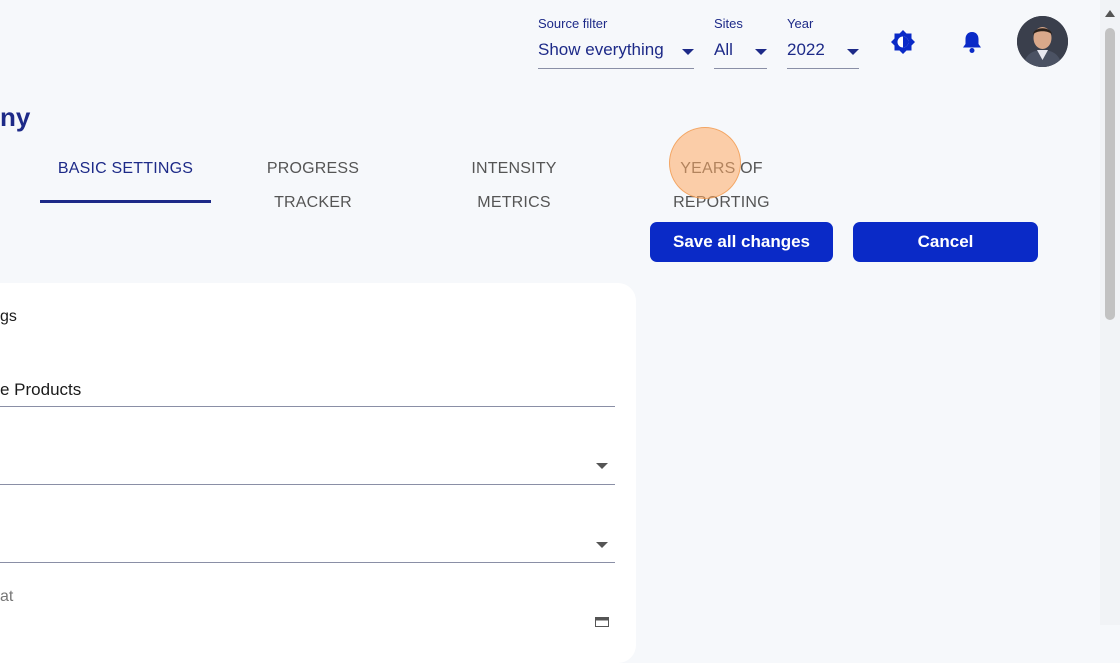 The width and height of the screenshot is (1120, 663). Describe the element at coordinates (514, 181) in the screenshot. I see `tab-intensity-metrics: INTENSITY METRICS` at that location.